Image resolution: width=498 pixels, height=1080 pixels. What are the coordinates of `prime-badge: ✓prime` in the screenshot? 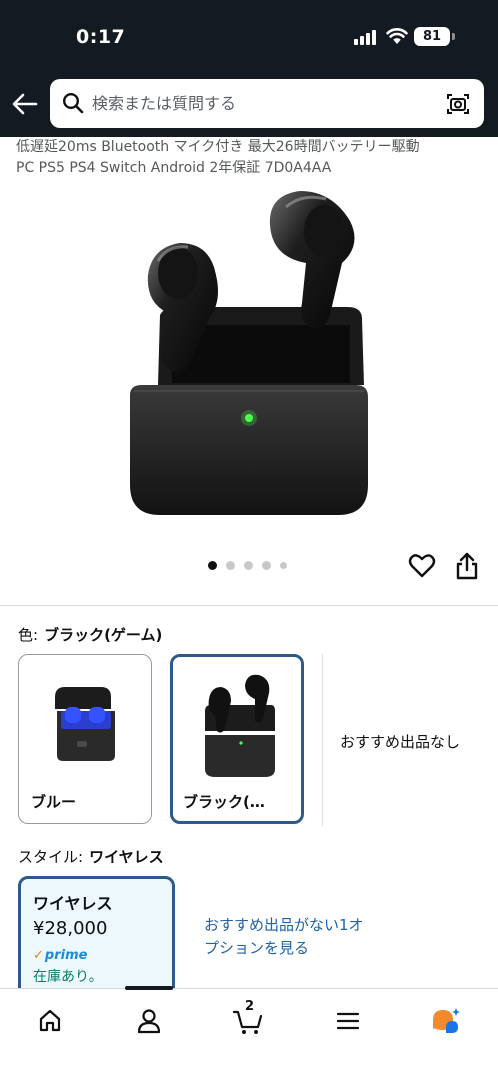 It's located at (60, 955).